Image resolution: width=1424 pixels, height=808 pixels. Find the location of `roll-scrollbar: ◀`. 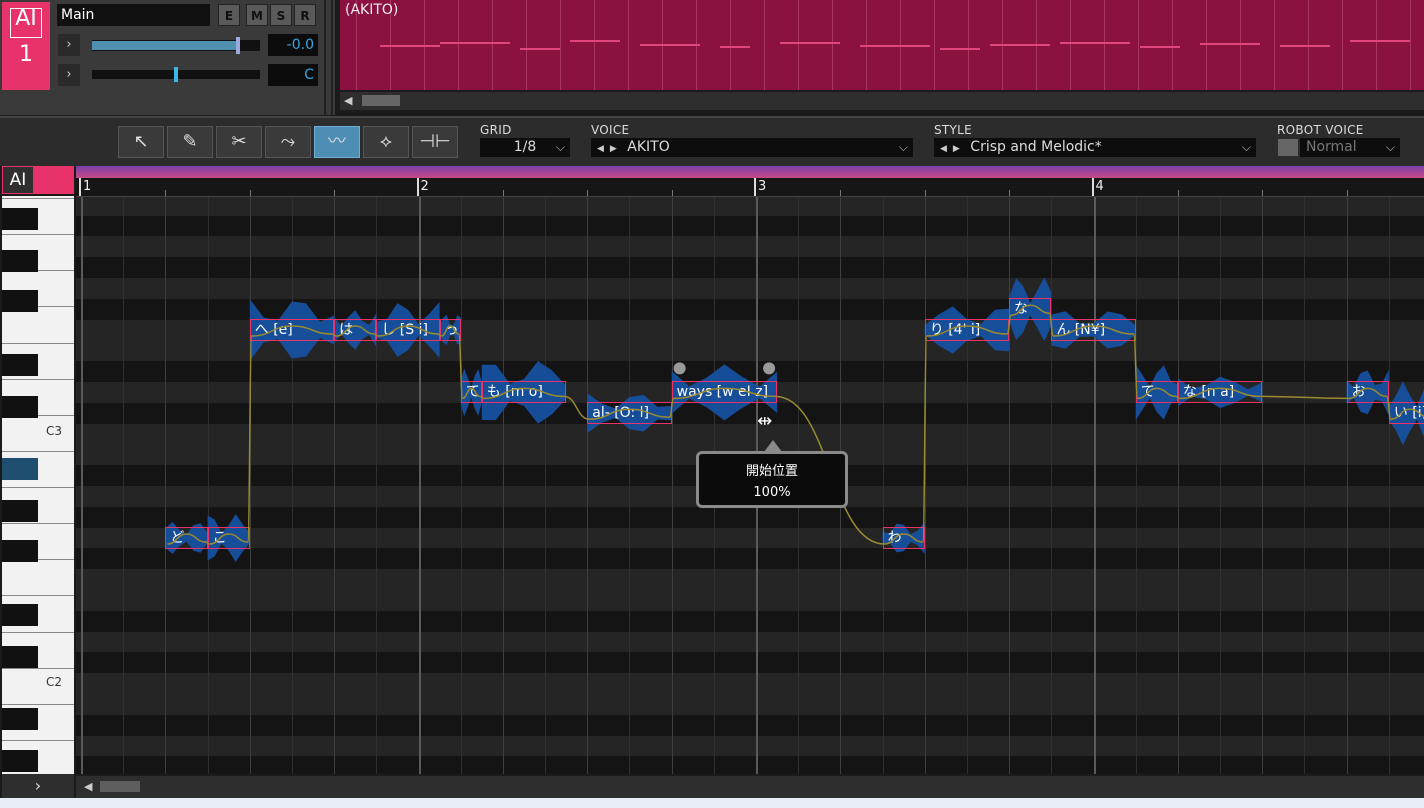

roll-scrollbar: ◀ is located at coordinates (750, 787).